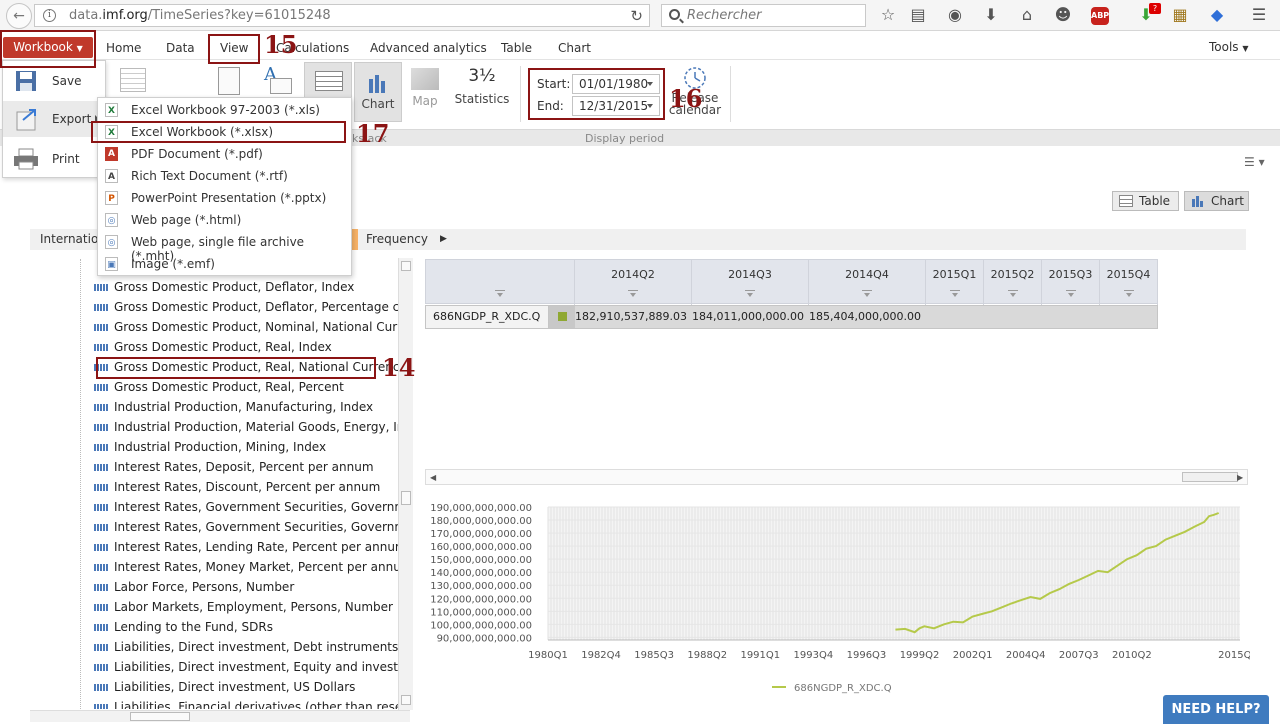 This screenshot has width=1280, height=724. What do you see at coordinates (763, 15) in the screenshot?
I see `browser-search-input: Rechercher` at bounding box center [763, 15].